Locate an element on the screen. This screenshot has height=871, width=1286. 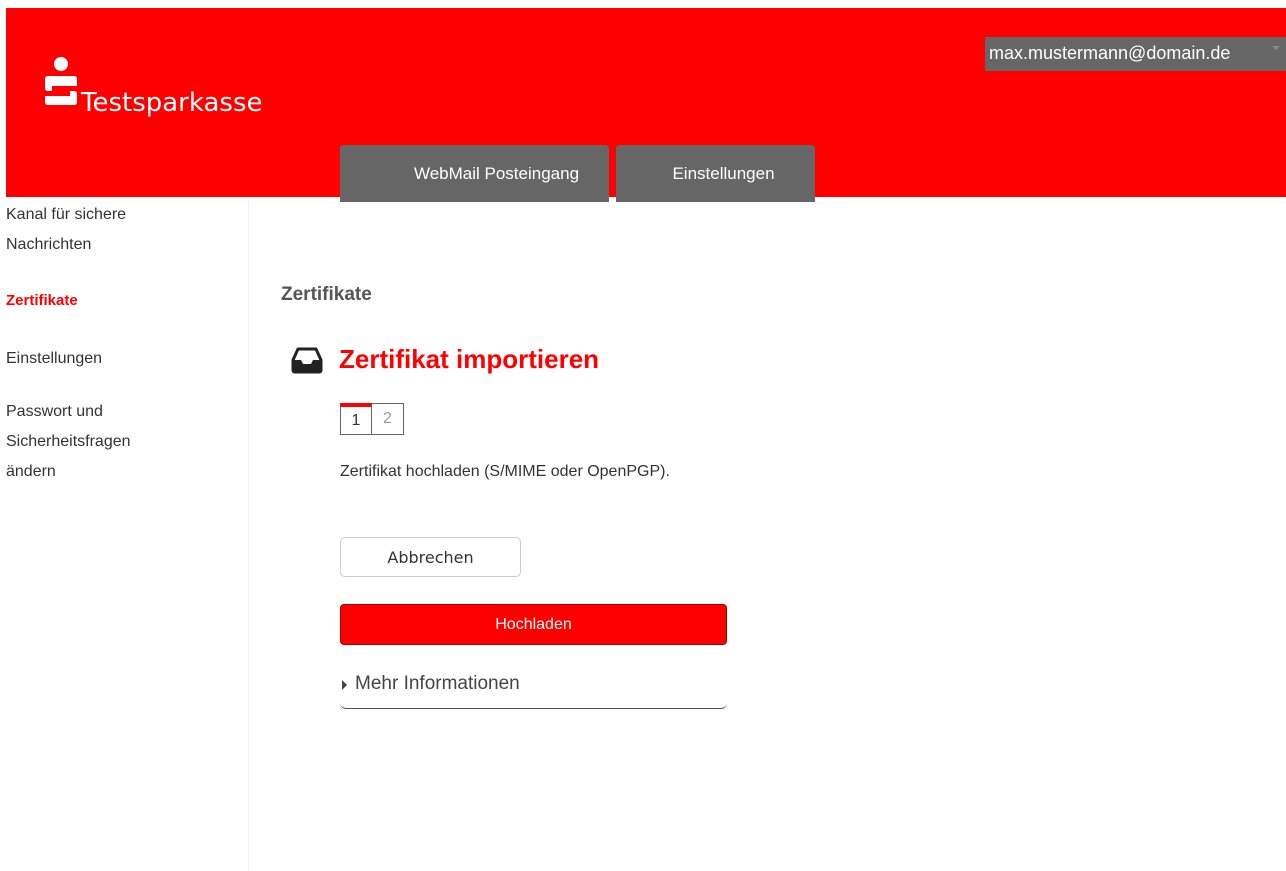
caret-down-icon is located at coordinates (1276, 48).